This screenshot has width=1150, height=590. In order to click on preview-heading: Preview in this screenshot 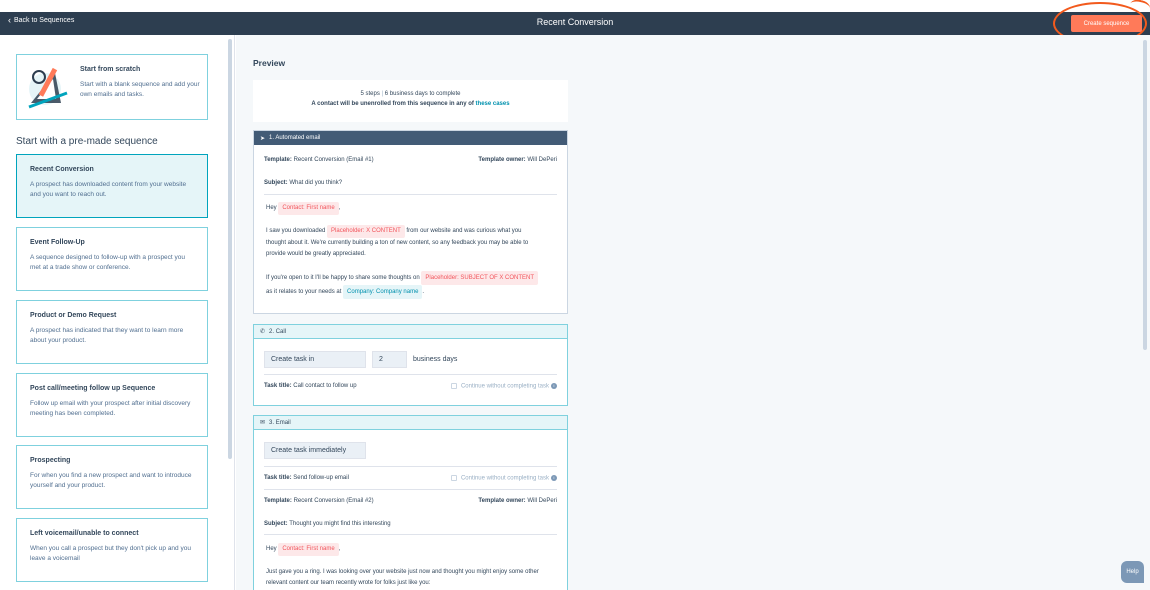, I will do `click(269, 63)`.